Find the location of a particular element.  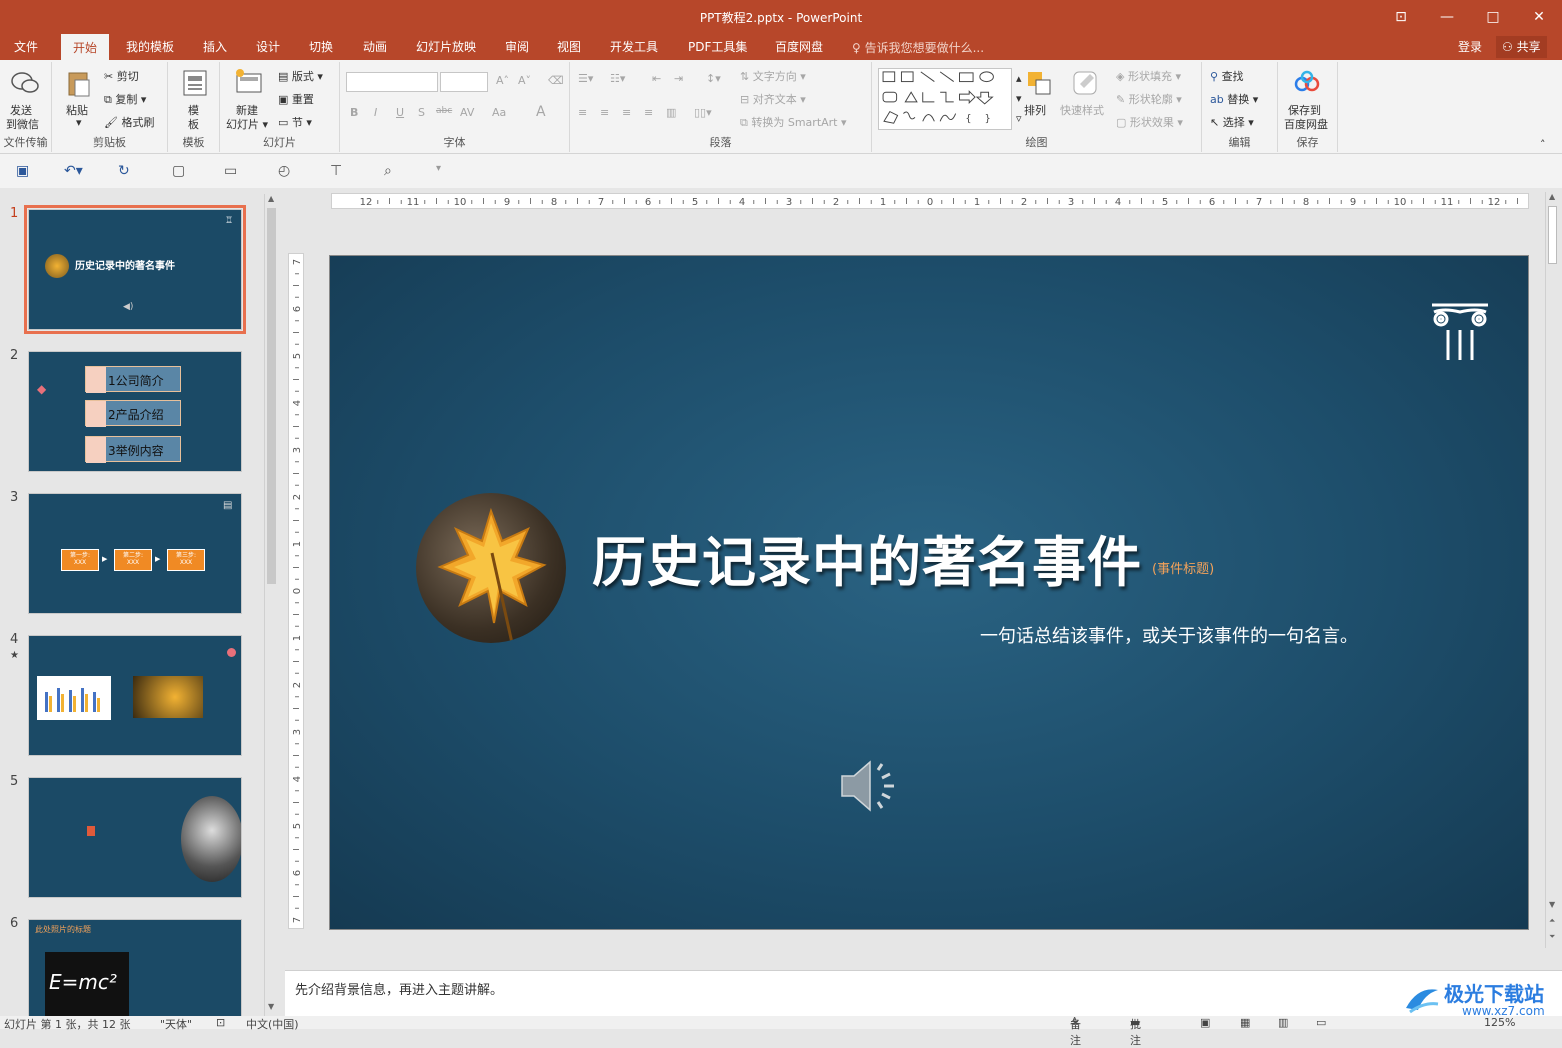

shape-fill-button: ◈ 形状填充 ▾ is located at coordinates (1148, 76).